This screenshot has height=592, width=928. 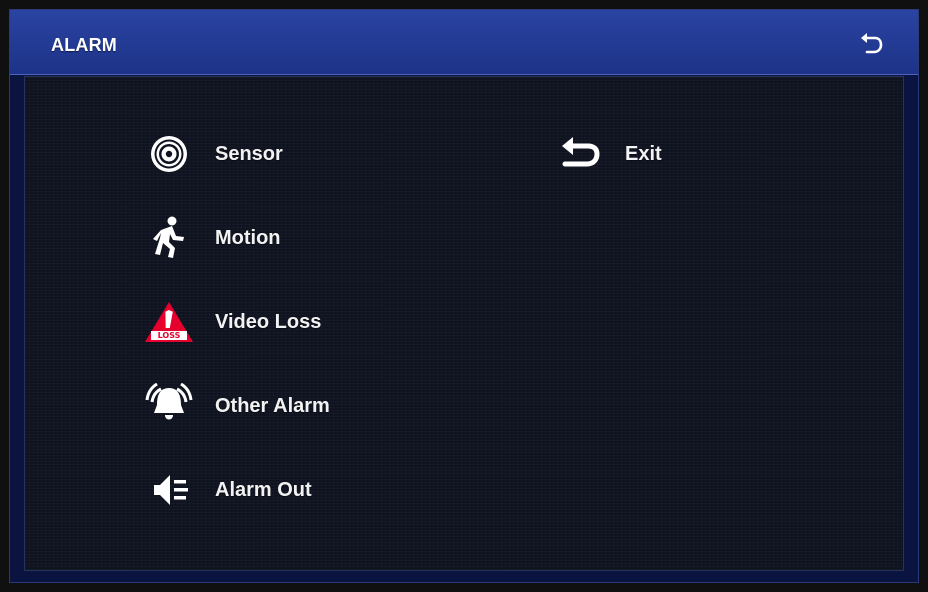 What do you see at coordinates (212, 154) in the screenshot?
I see `menu-item-sensor: Sensor` at bounding box center [212, 154].